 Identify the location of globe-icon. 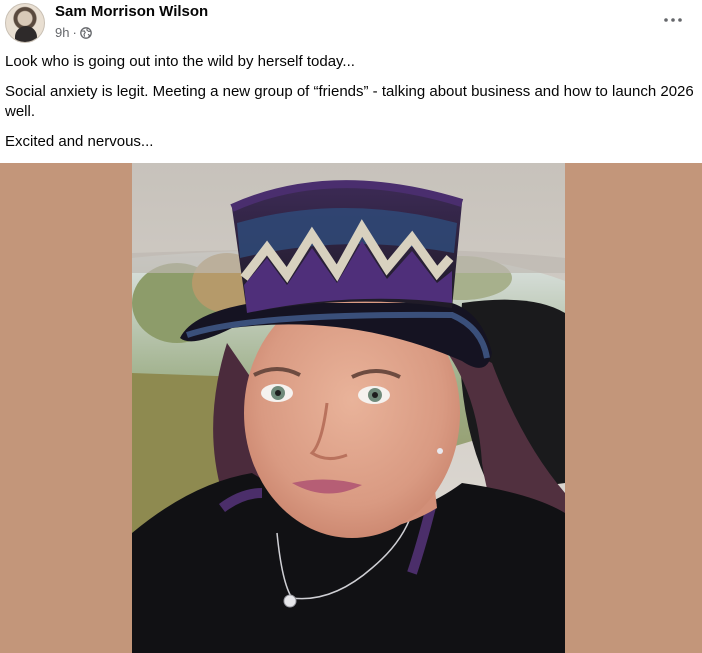
(85, 32).